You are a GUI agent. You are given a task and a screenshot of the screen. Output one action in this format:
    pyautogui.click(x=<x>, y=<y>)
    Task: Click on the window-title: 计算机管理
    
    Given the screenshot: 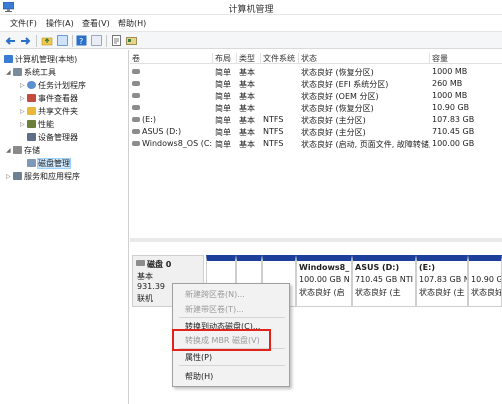 What is the action you would take?
    pyautogui.click(x=251, y=10)
    